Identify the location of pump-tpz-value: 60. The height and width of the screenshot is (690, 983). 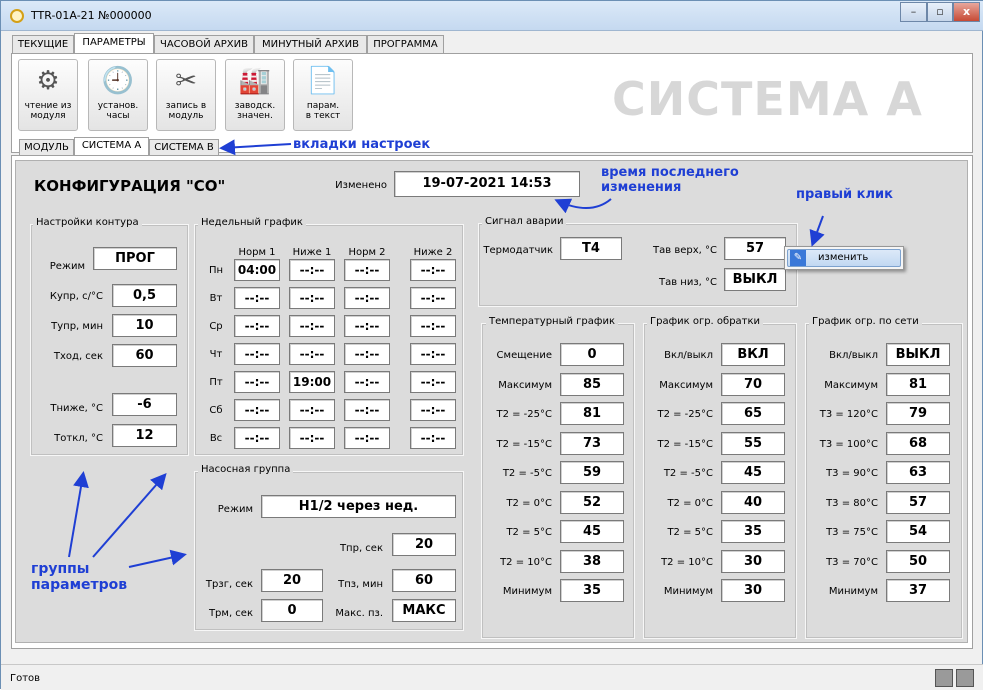
(424, 580).